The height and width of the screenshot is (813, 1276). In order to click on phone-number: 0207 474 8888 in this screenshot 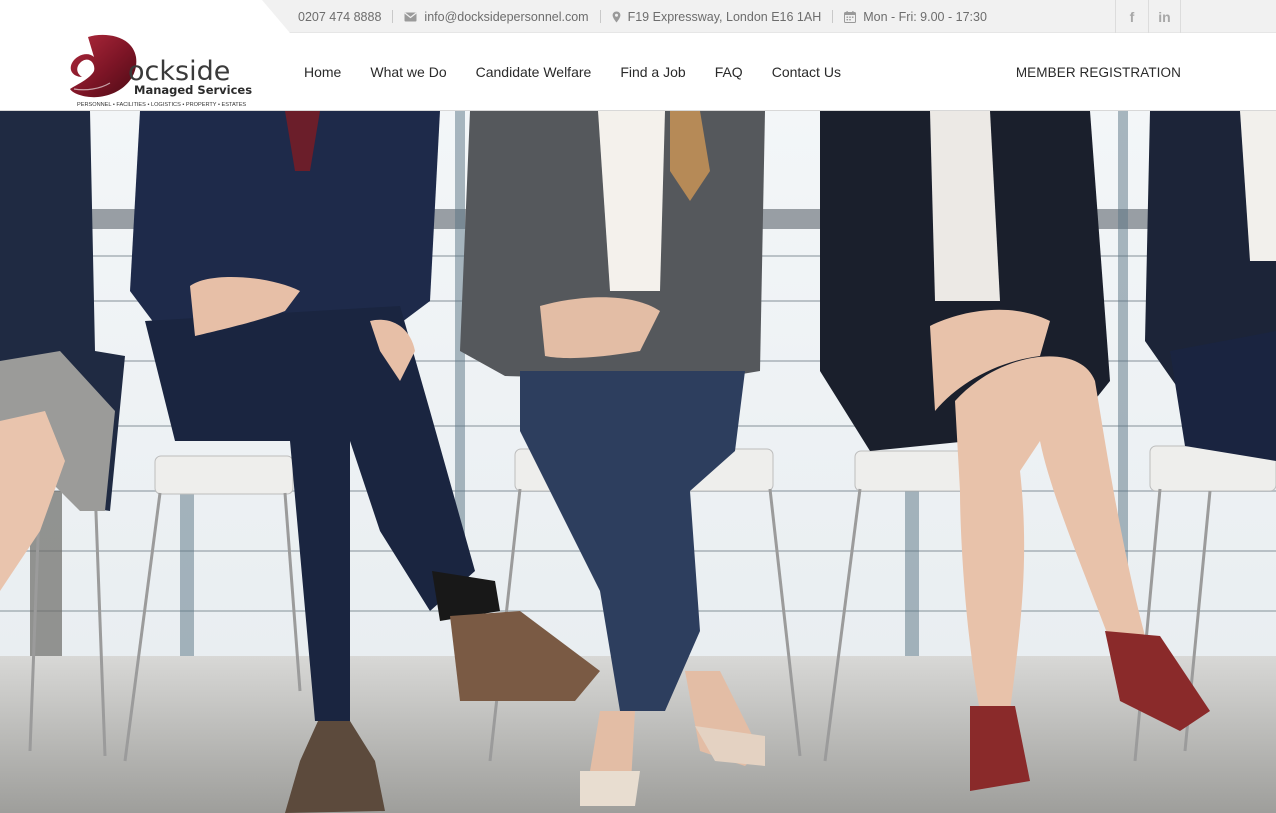, I will do `click(339, 17)`.